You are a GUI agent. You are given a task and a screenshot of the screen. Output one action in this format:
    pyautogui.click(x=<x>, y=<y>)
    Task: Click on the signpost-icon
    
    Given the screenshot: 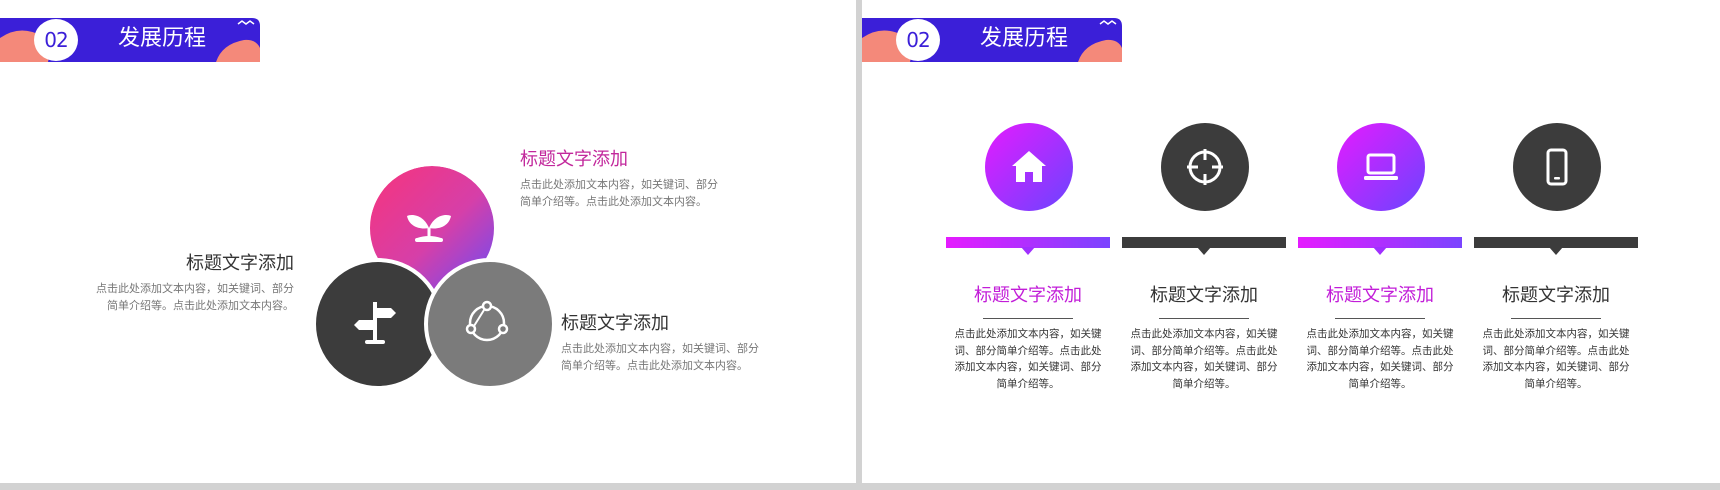 What is the action you would take?
    pyautogui.click(x=375, y=323)
    